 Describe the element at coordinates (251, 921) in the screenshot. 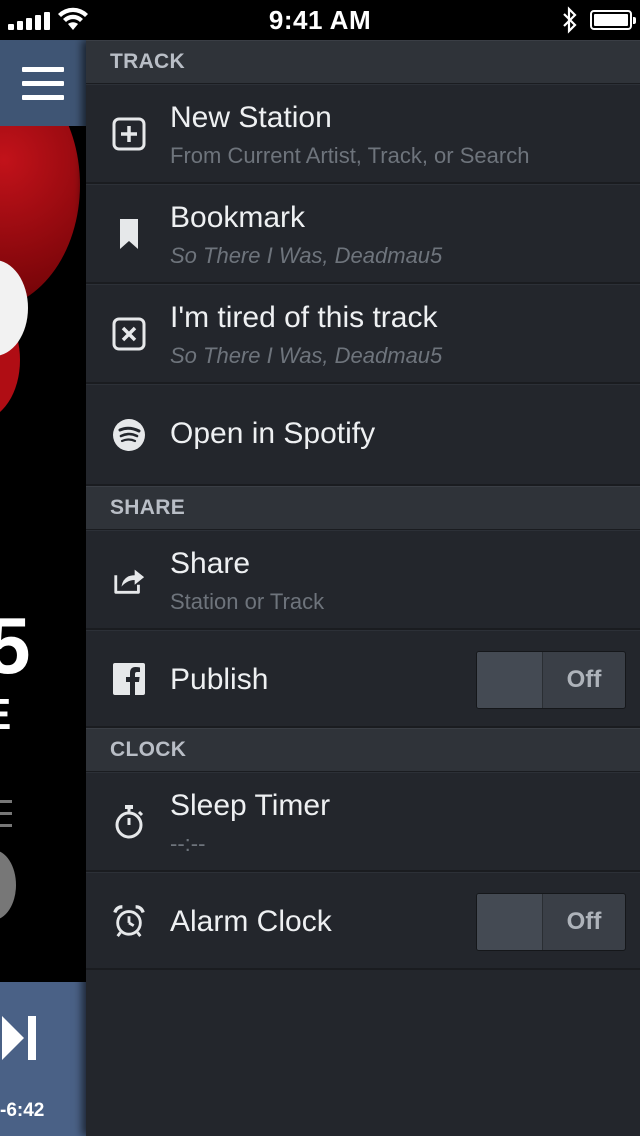

I see `alarm-clock-title: Alarm Clock` at that location.